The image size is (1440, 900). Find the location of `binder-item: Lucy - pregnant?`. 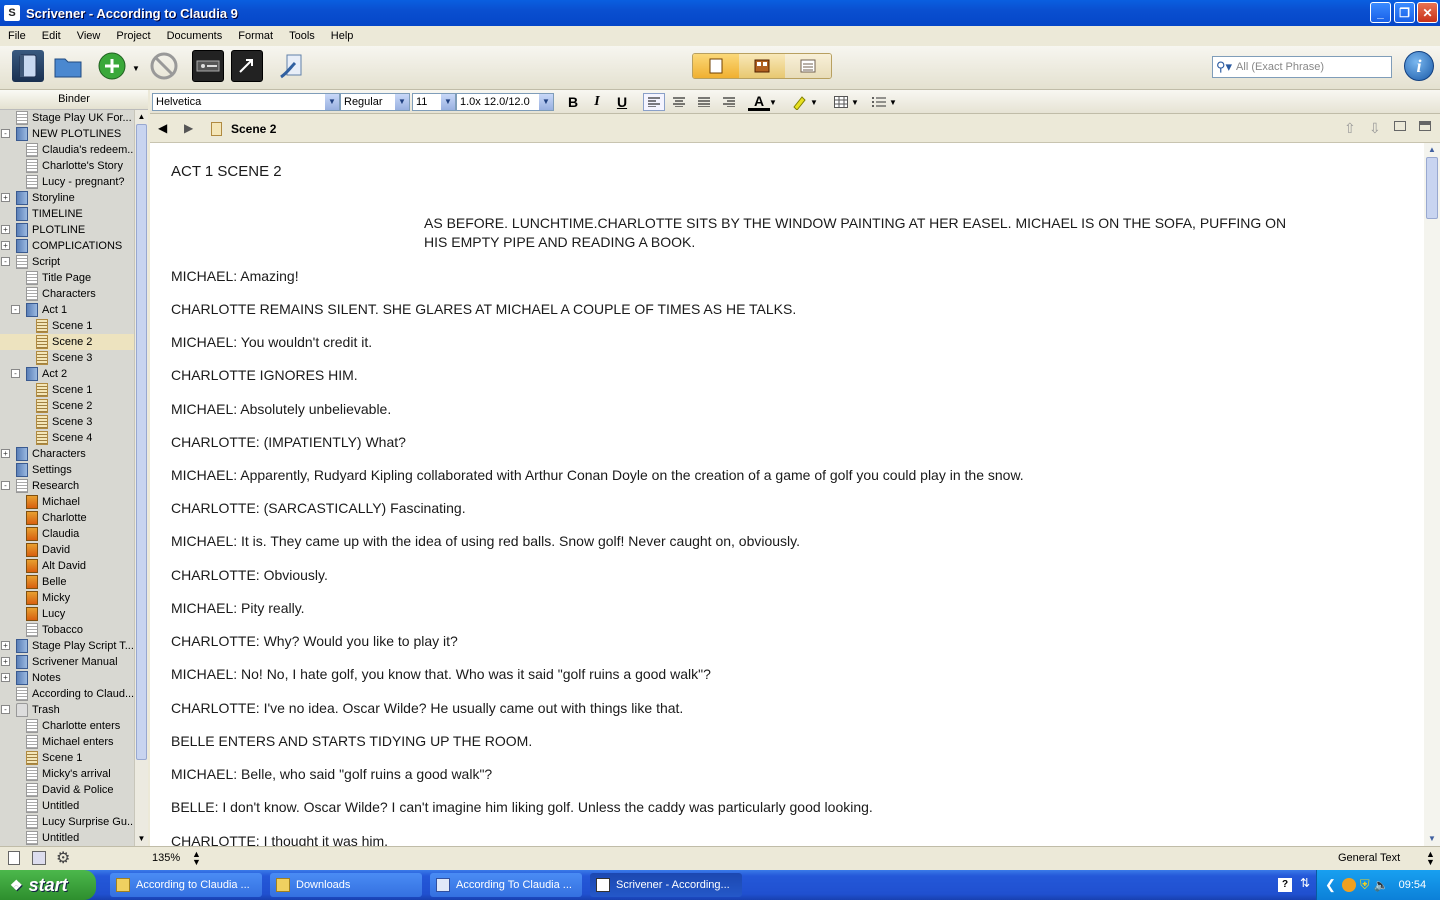

binder-item: Lucy - pregnant? is located at coordinates (67, 182).